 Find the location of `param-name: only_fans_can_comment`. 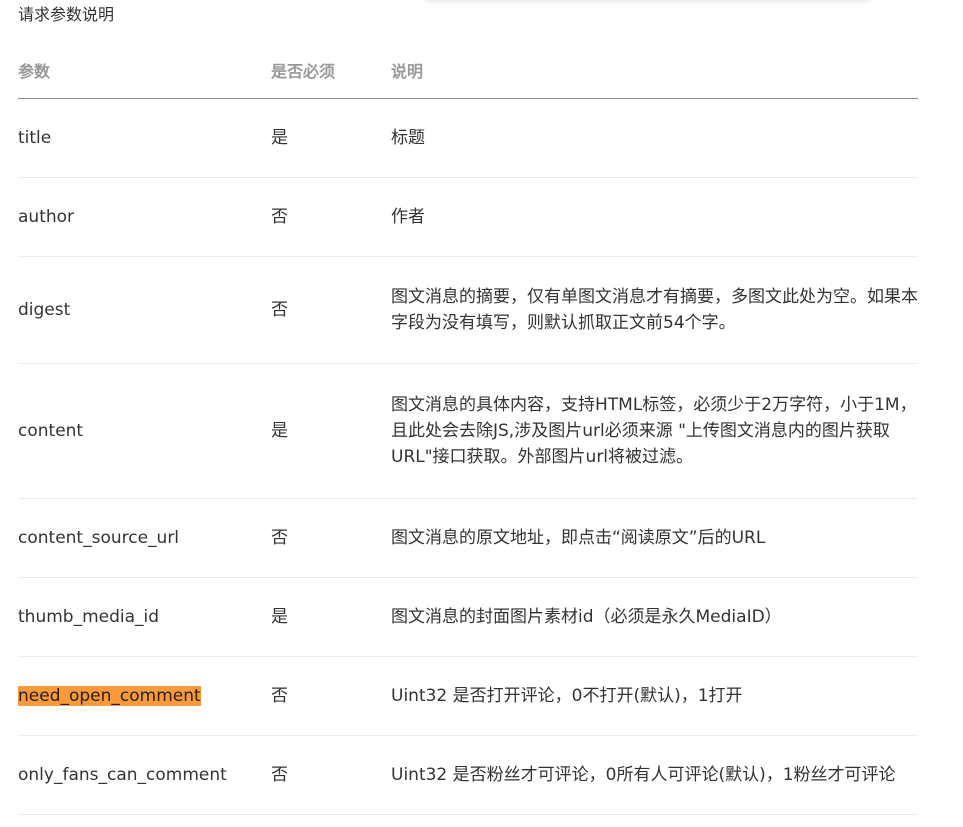

param-name: only_fans_can_comment is located at coordinates (144, 775).